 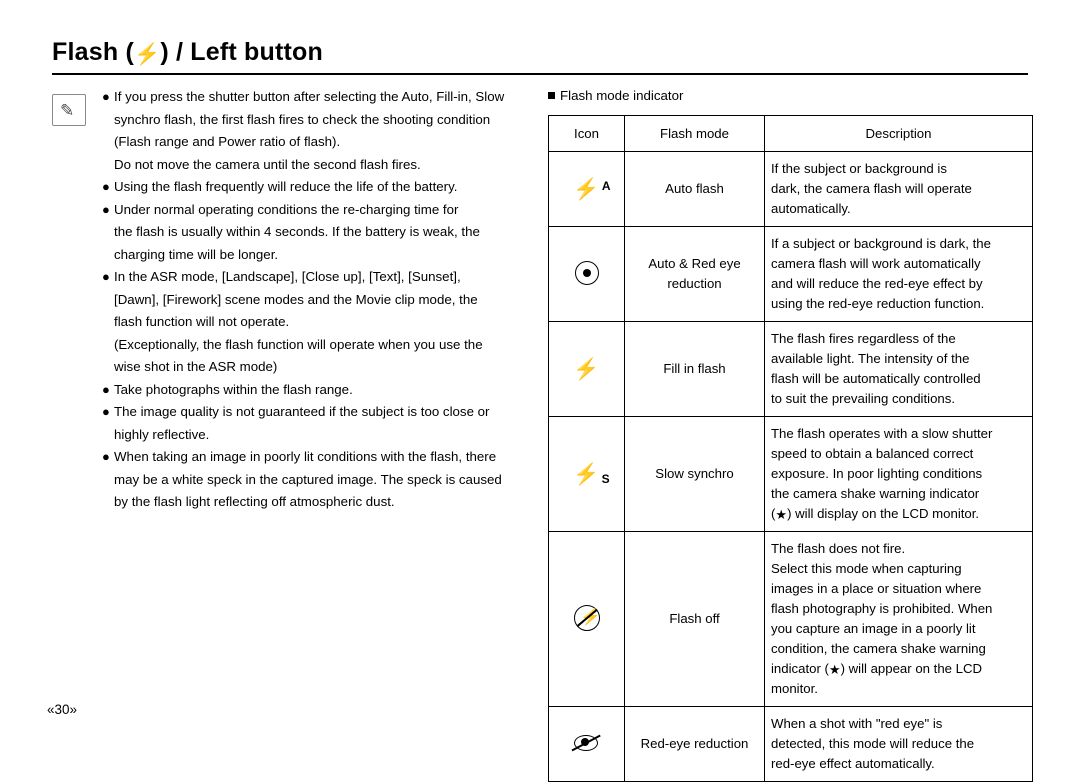 What do you see at coordinates (882, 608) in the screenshot?
I see `desc-line: flash photography is prohibited. When` at bounding box center [882, 608].